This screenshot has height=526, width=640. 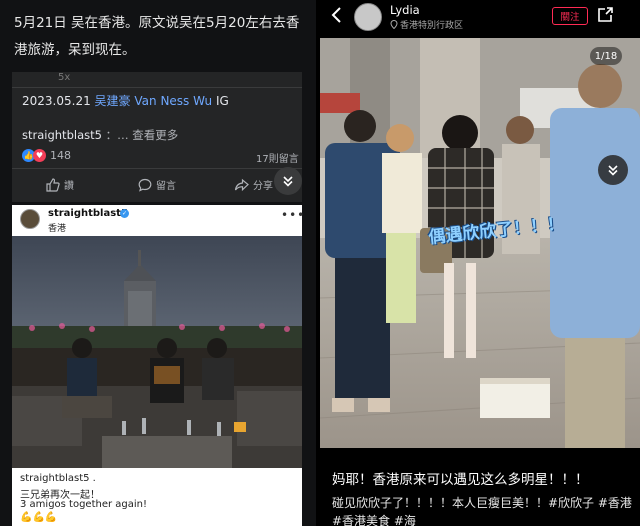 What do you see at coordinates (53, 184) in the screenshot?
I see `thumbs-up-icon` at bounding box center [53, 184].